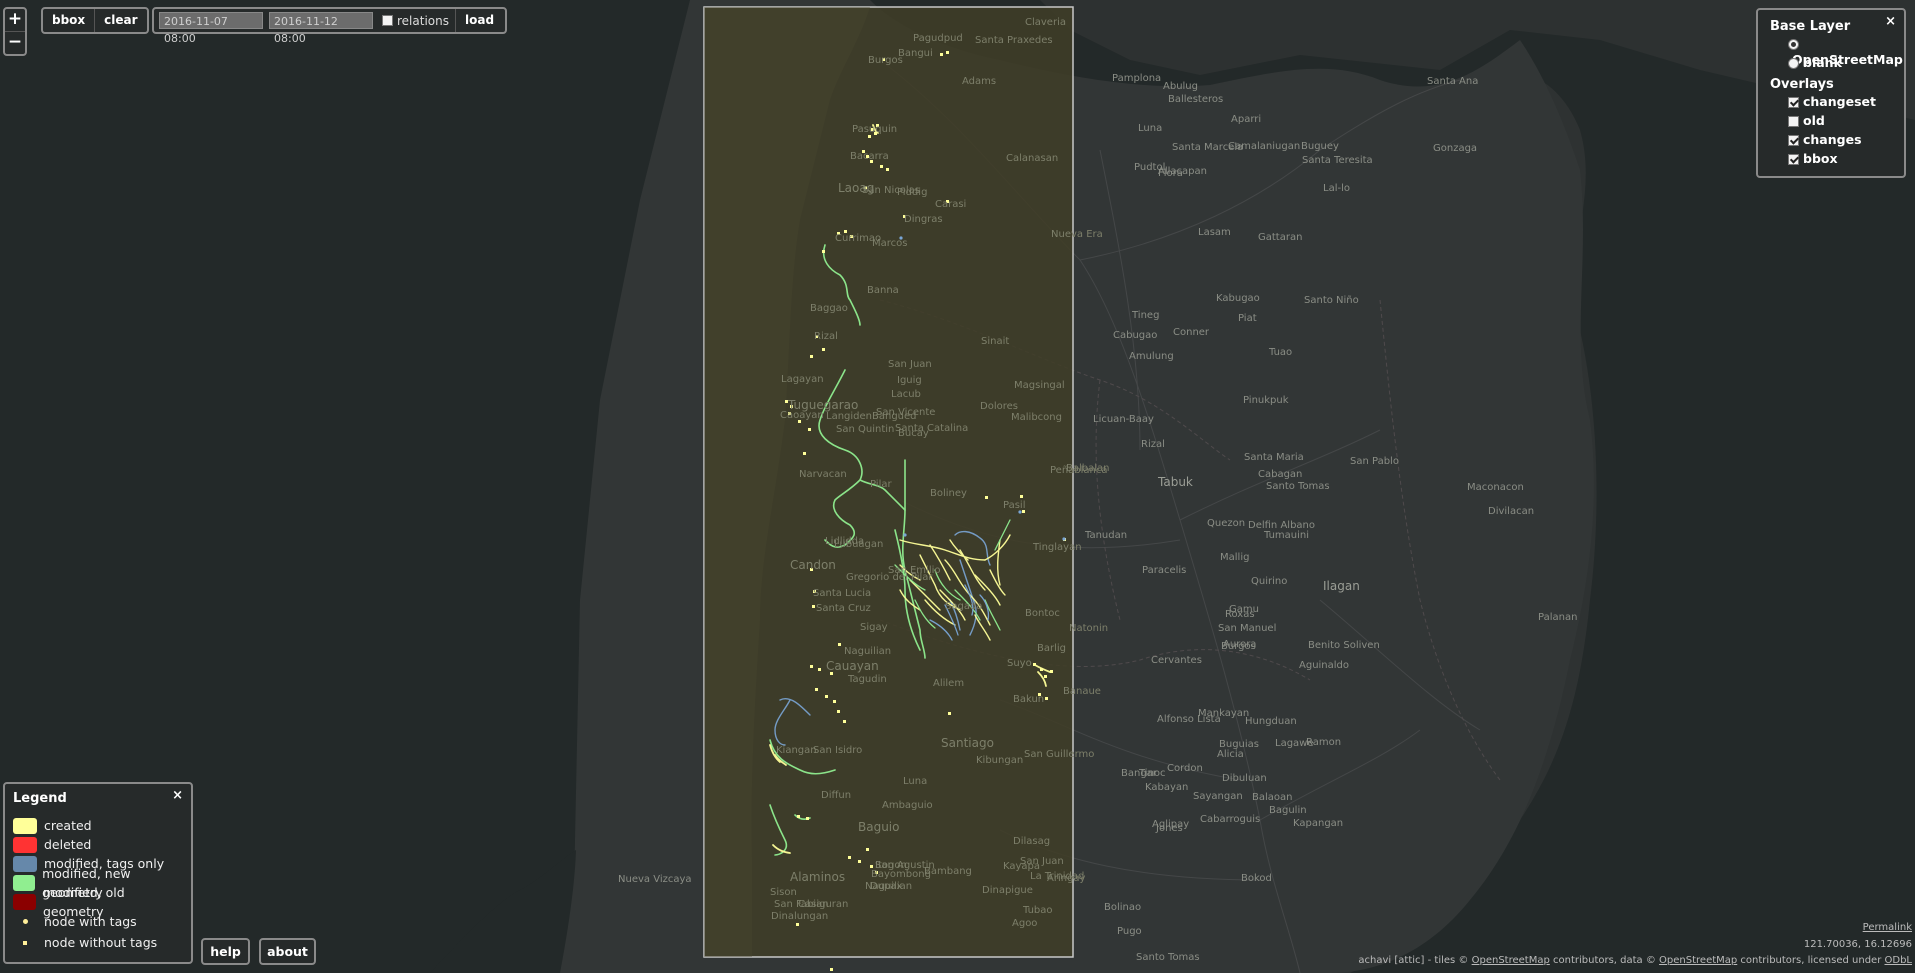  Describe the element at coordinates (387, 20) in the screenshot. I see `relations-checkbox` at that location.